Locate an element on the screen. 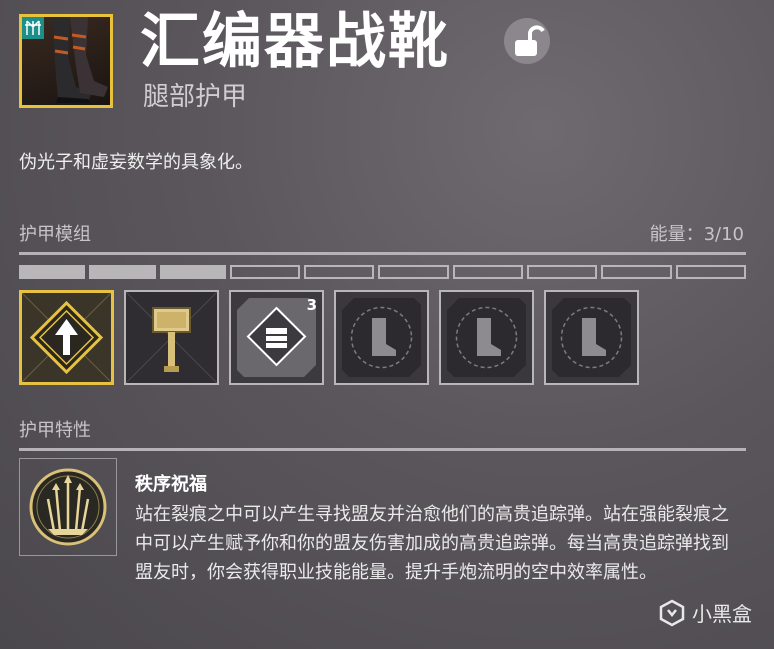  watermark-text: 小黑盒 is located at coordinates (722, 614).